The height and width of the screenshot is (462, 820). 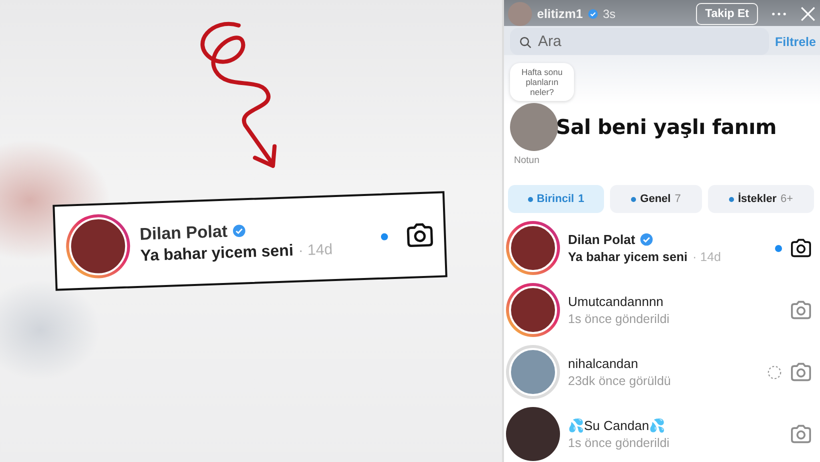 I want to click on sticker-text: Sal beni yaşlı fanım, so click(x=666, y=127).